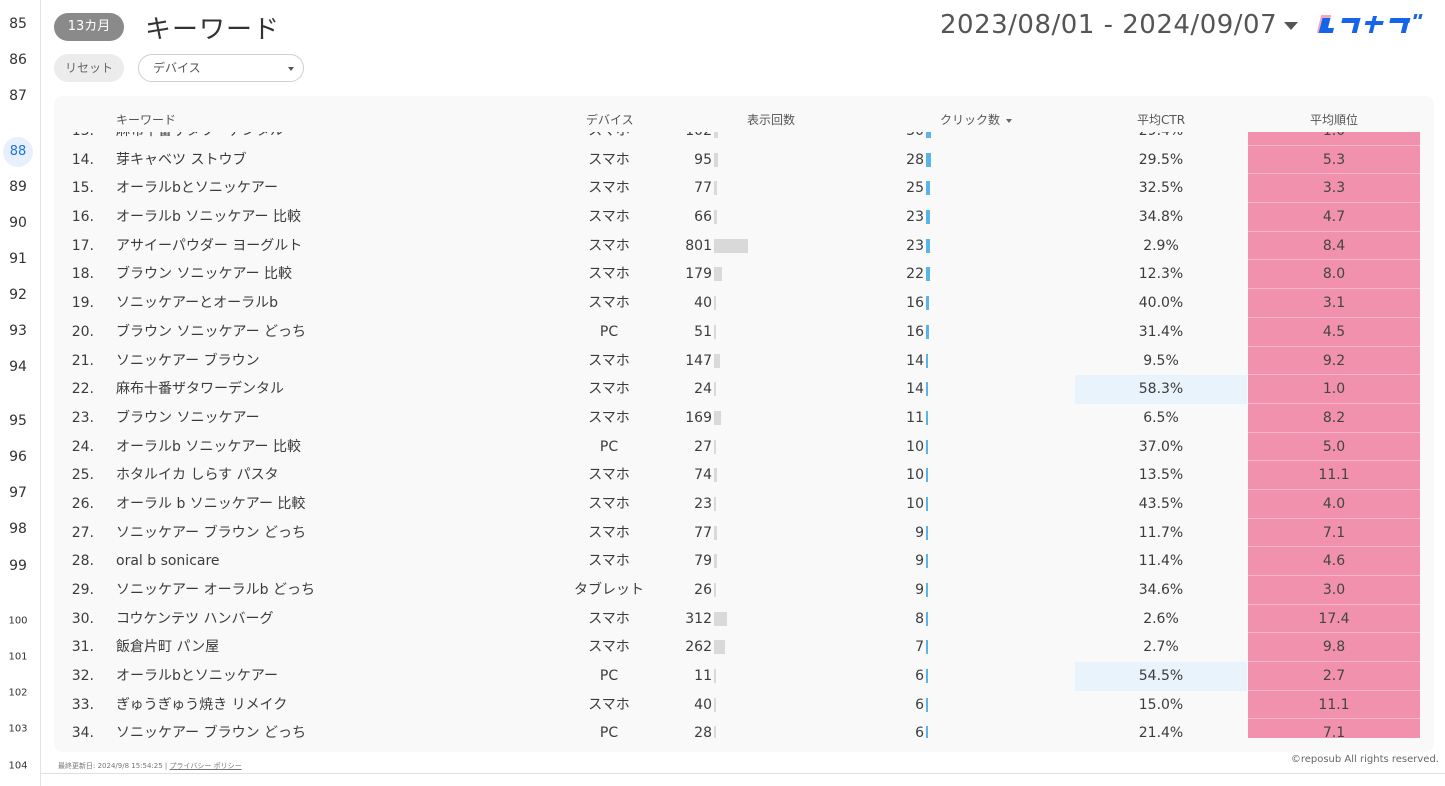  Describe the element at coordinates (744, 189) in the screenshot. I see `table-row: 15. オーラルbとソニッケアー スマホ 77 25 32.5% 3.3` at that location.